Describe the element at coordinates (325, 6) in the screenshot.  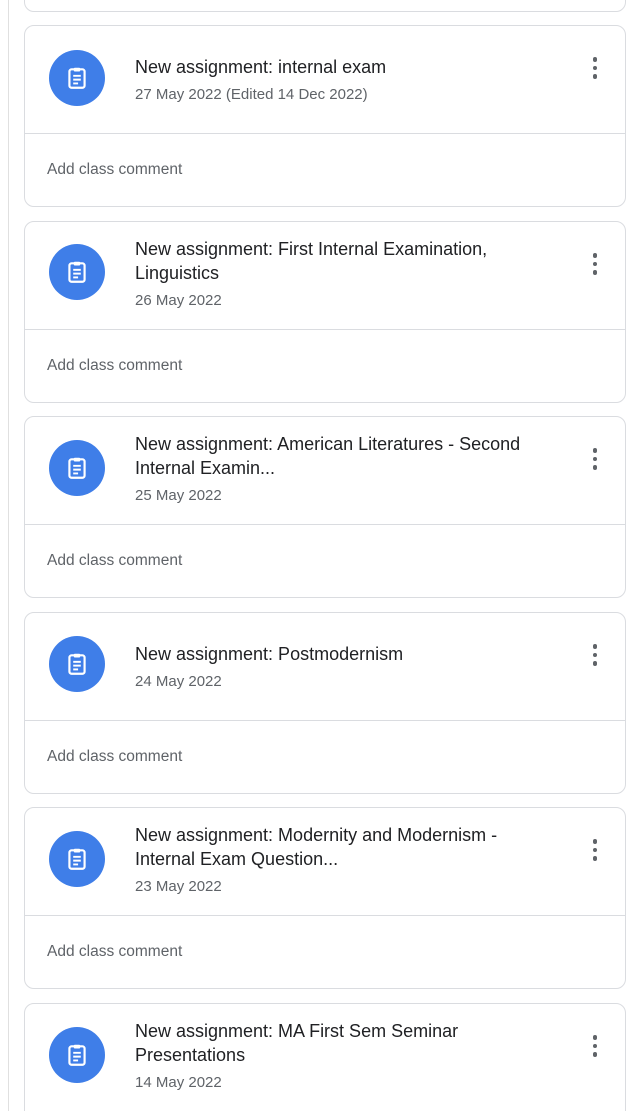
I see `previous-post-card` at that location.